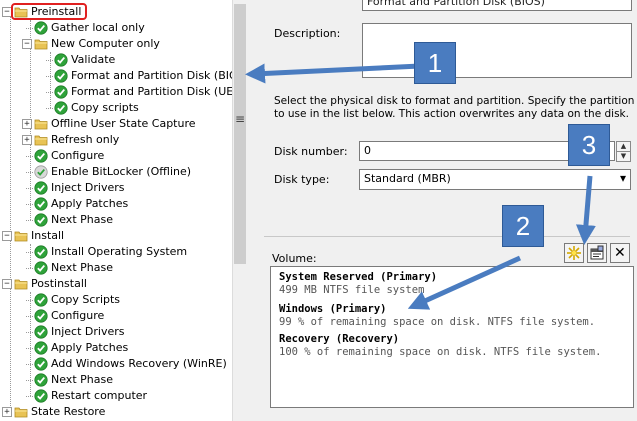 The image size is (637, 421). Describe the element at coordinates (49, 11) in the screenshot. I see `selection-highlight` at that location.